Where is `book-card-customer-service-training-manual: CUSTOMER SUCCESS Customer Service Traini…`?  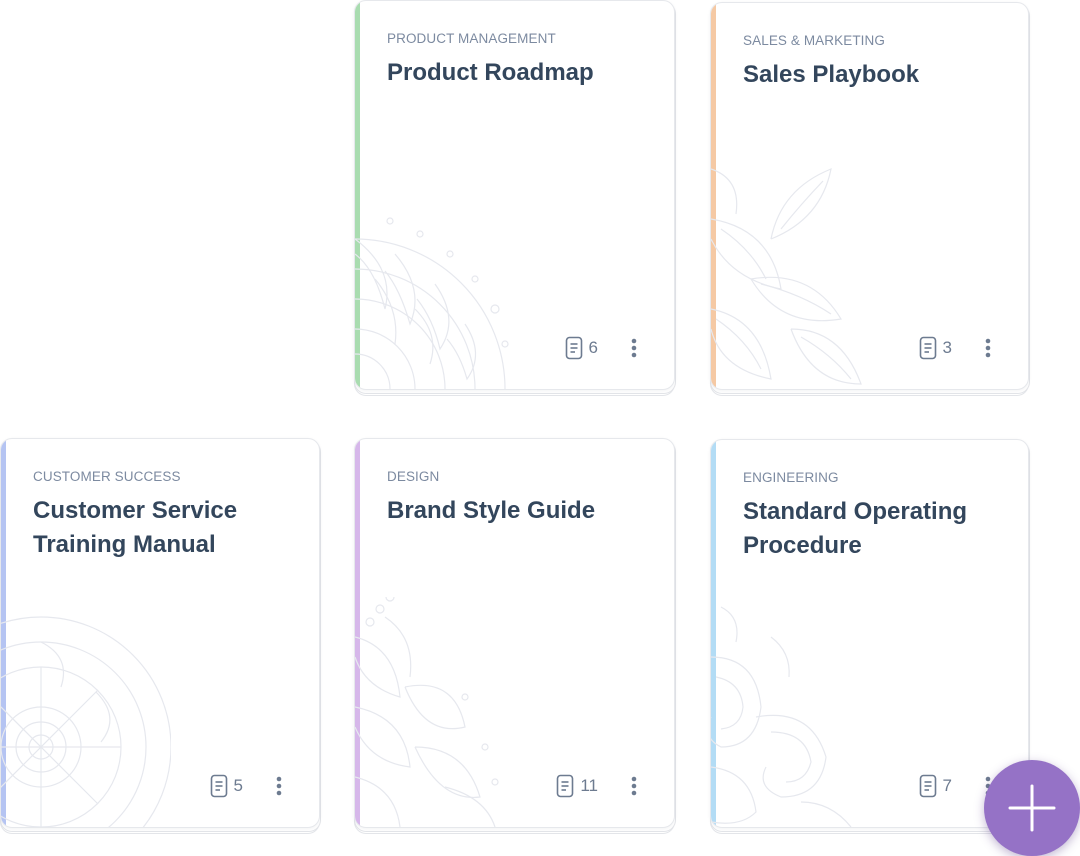 book-card-customer-service-training-manual: CUSTOMER SUCCESS Customer Service Traini… is located at coordinates (160, 636).